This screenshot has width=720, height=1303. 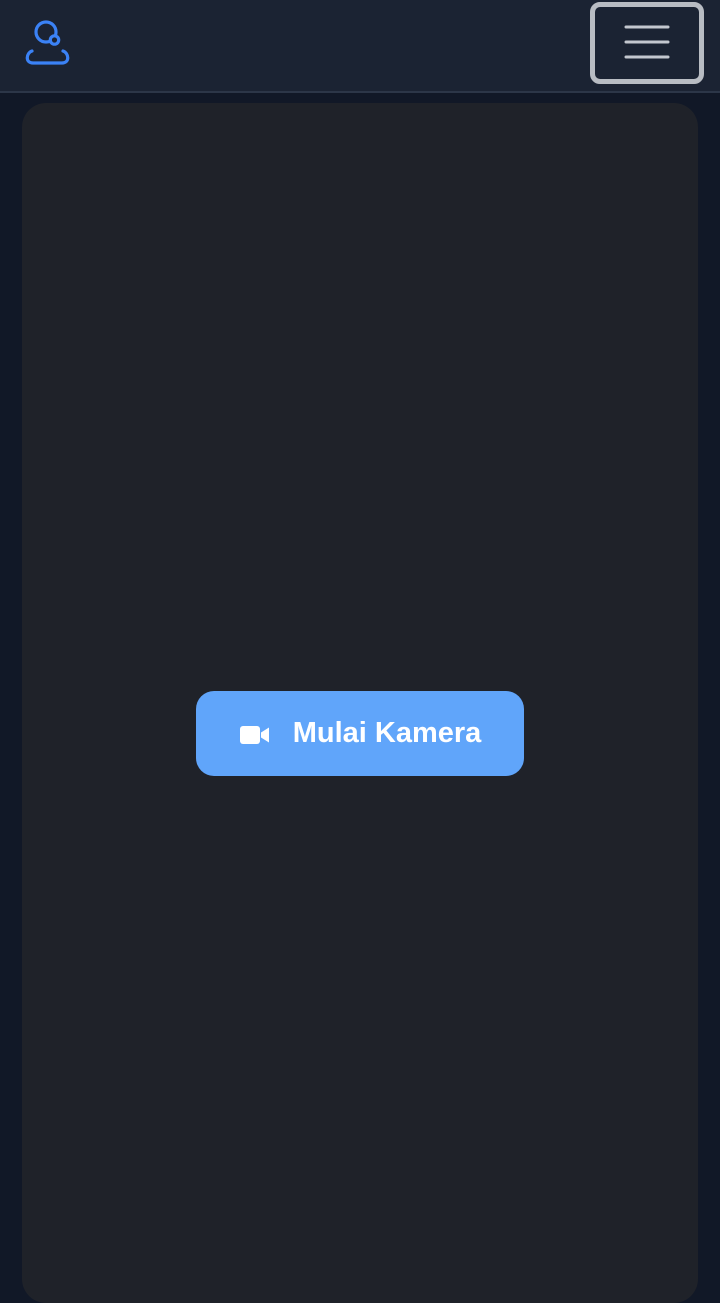 I want to click on logo-user-location-icon, so click(x=48, y=43).